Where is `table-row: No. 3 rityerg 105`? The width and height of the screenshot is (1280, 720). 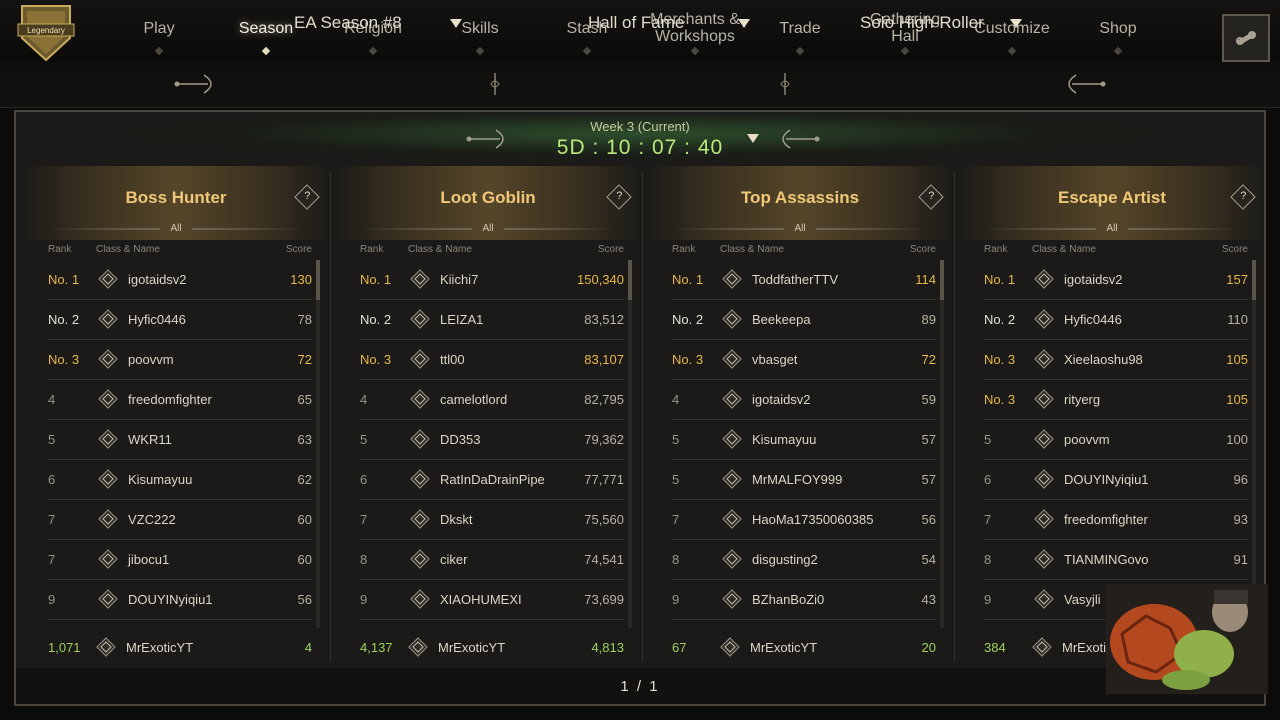
table-row: No. 3 rityerg 105 is located at coordinates (1116, 400).